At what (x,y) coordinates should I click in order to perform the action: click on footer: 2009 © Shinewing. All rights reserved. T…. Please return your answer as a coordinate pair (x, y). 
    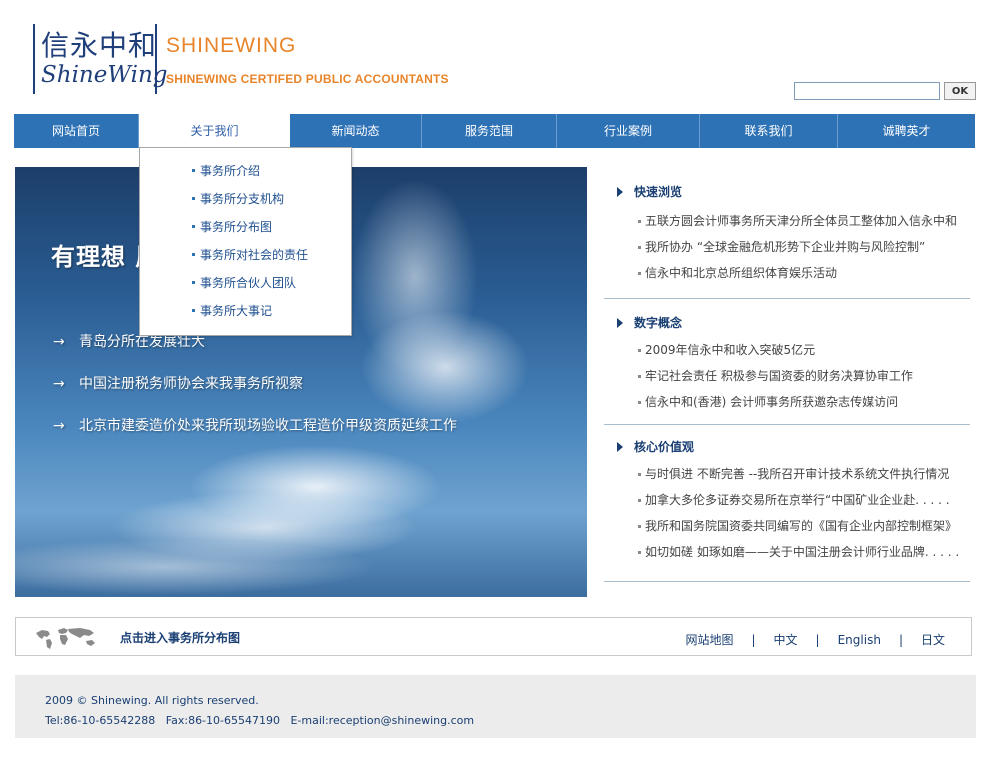
    Looking at the image, I should click on (495, 706).